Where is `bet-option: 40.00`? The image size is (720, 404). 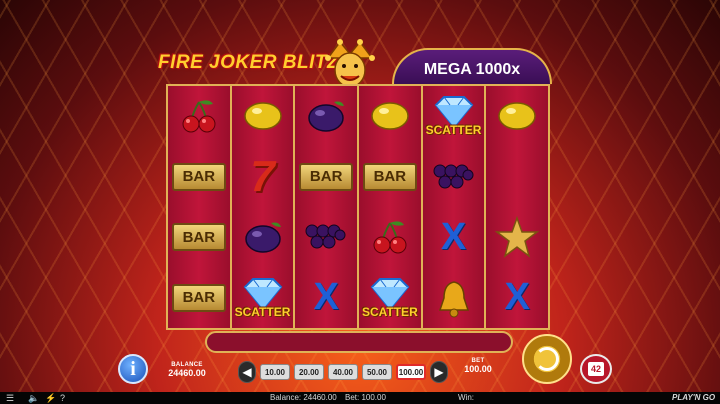
bet-option: 40.00 is located at coordinates (343, 372).